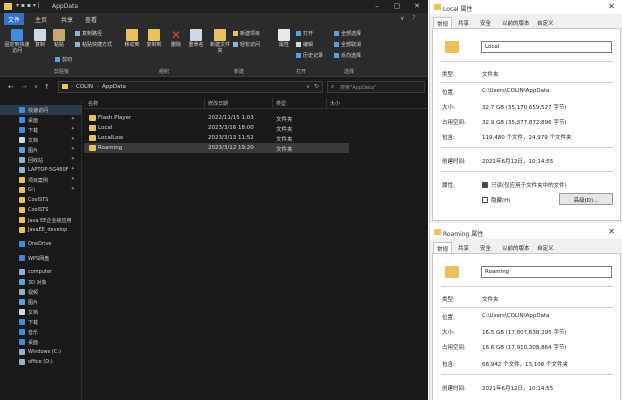  Describe the element at coordinates (220, 41) in the screenshot. I see `new-folder-button: 新建文件夹` at that location.